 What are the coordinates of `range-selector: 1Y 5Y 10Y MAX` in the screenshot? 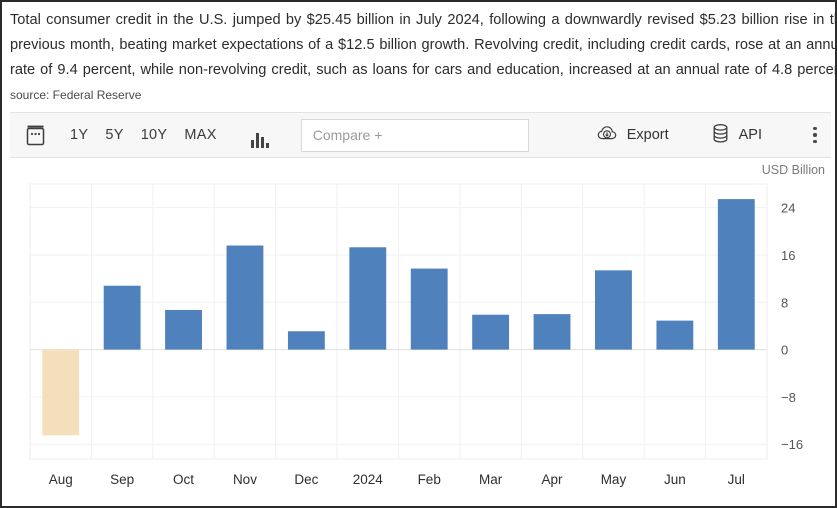 It's located at (143, 135).